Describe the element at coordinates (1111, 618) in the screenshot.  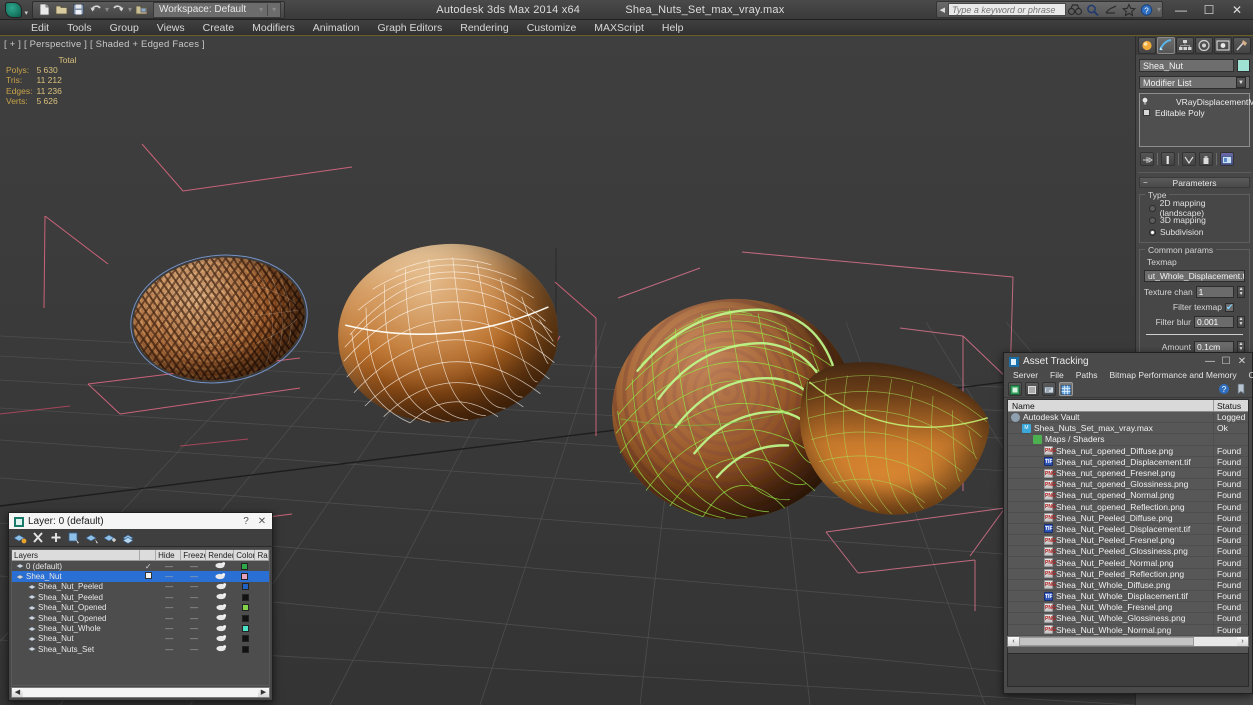
I see `asset-name-cell: PNG Shea_Nut_Whole_Glossiness.png` at that location.